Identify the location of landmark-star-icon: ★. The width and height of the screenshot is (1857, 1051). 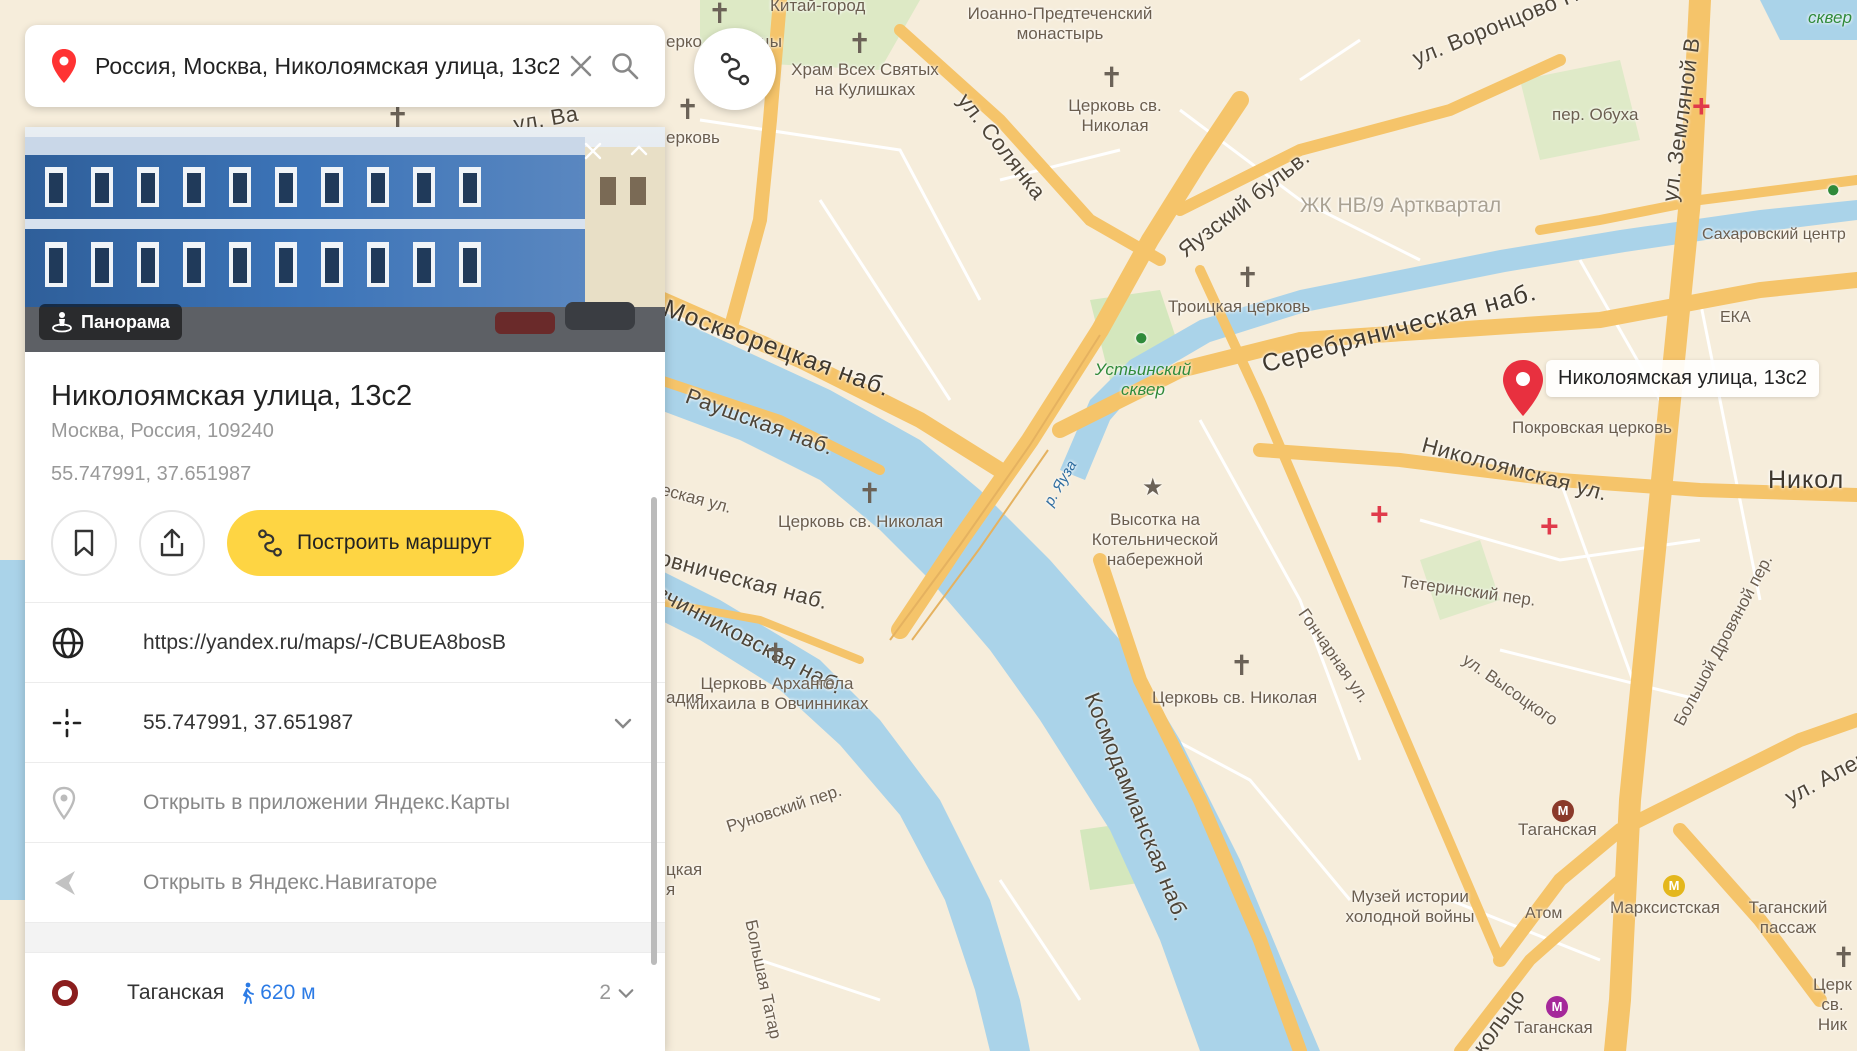
(1153, 488).